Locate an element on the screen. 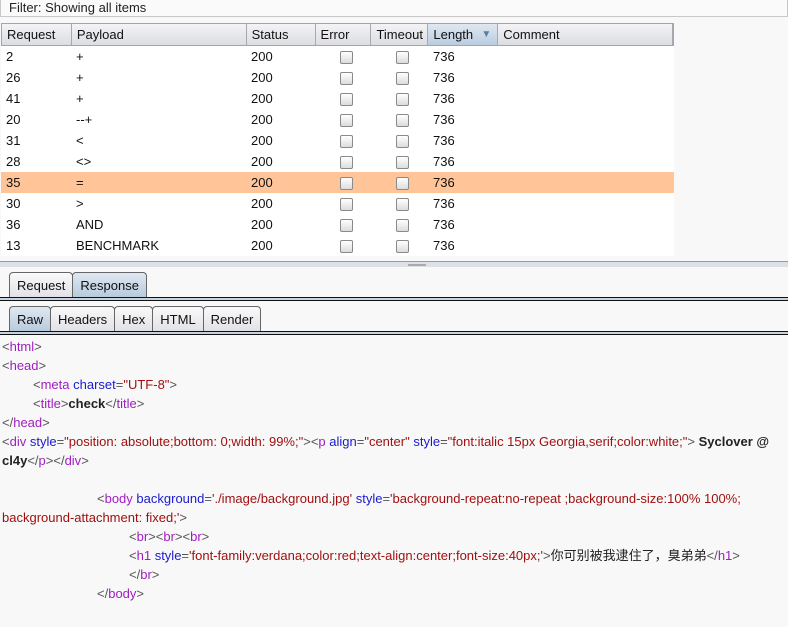 The height and width of the screenshot is (627, 788). column-header-status: Status is located at coordinates (281, 34).